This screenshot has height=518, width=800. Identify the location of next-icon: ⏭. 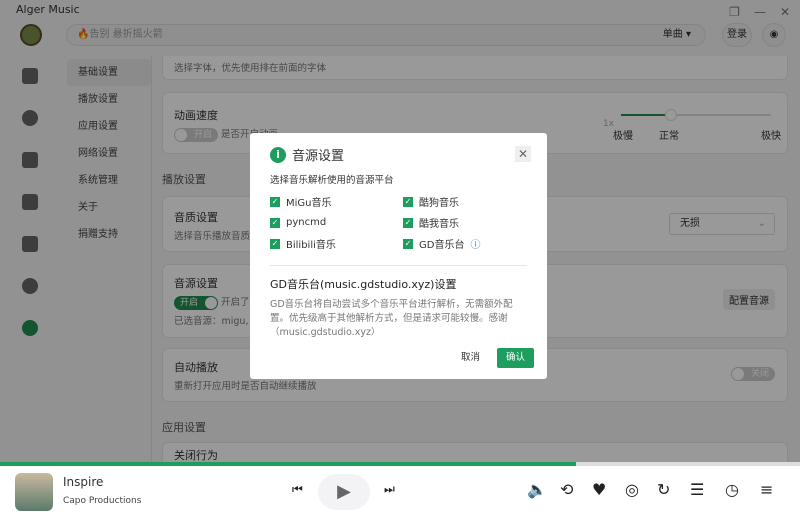
(389, 489).